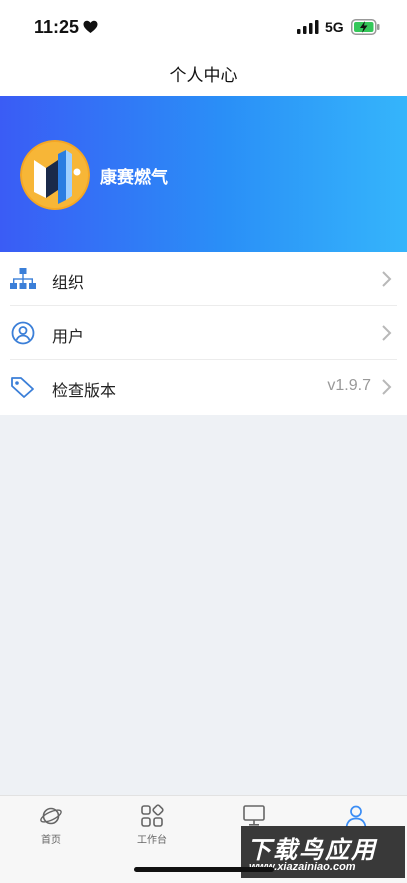 Image resolution: width=407 pixels, height=883 pixels. Describe the element at coordinates (254, 815) in the screenshot. I see `monitor-icon` at that location.